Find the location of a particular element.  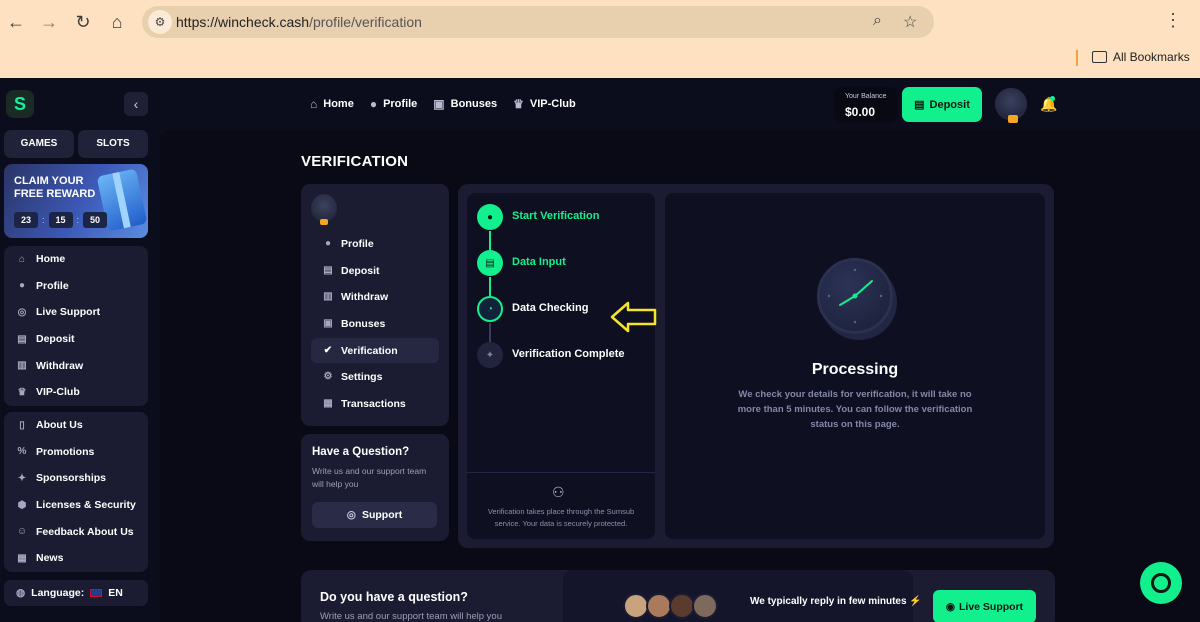

deposit-button: ▤ Deposit is located at coordinates (942, 104).